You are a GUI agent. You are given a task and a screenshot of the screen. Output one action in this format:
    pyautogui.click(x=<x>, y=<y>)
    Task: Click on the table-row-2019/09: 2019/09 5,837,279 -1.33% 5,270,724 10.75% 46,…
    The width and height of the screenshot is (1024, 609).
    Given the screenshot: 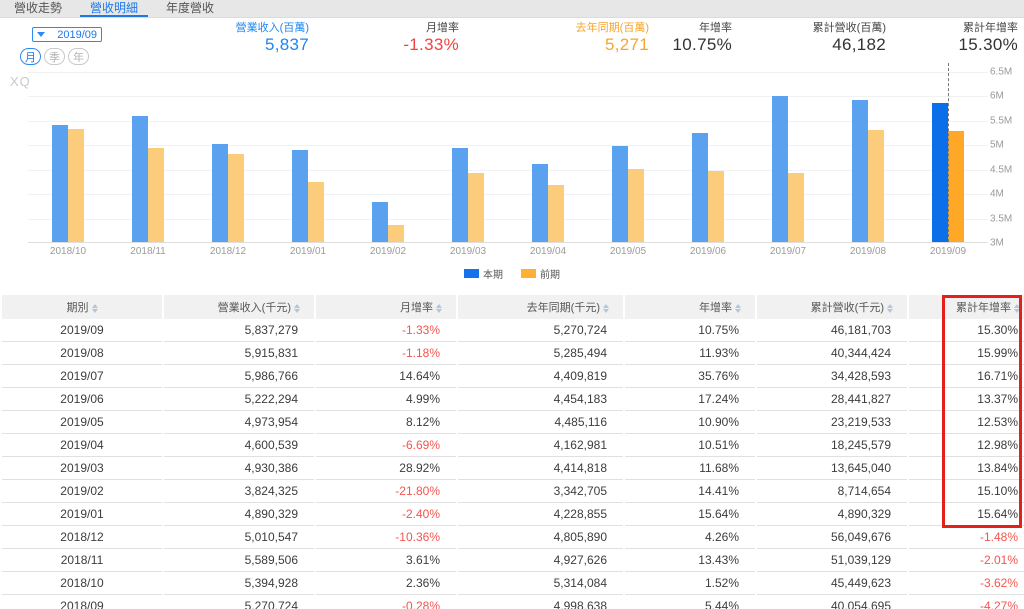 What is the action you would take?
    pyautogui.click(x=513, y=330)
    